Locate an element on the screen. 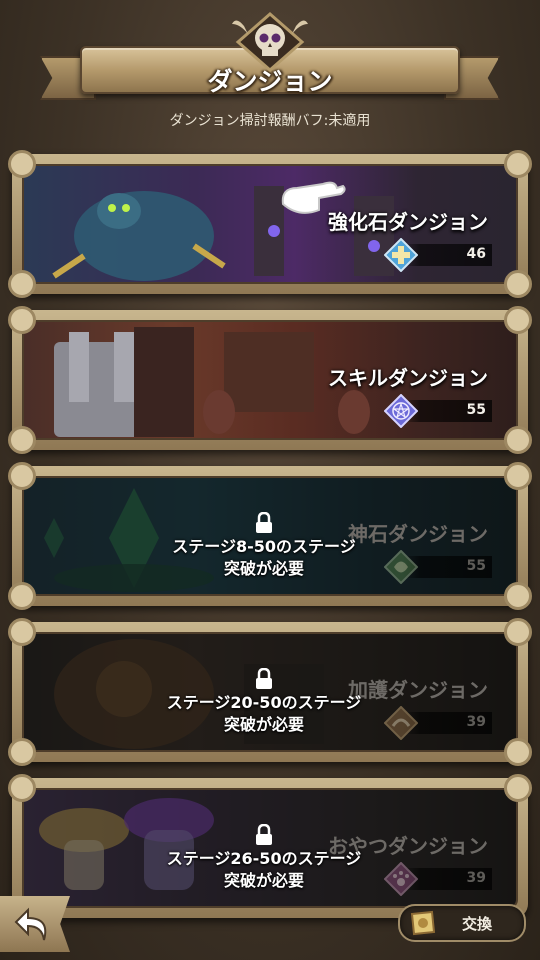  tutorial-hand-pointer-icon is located at coordinates (313, 197).